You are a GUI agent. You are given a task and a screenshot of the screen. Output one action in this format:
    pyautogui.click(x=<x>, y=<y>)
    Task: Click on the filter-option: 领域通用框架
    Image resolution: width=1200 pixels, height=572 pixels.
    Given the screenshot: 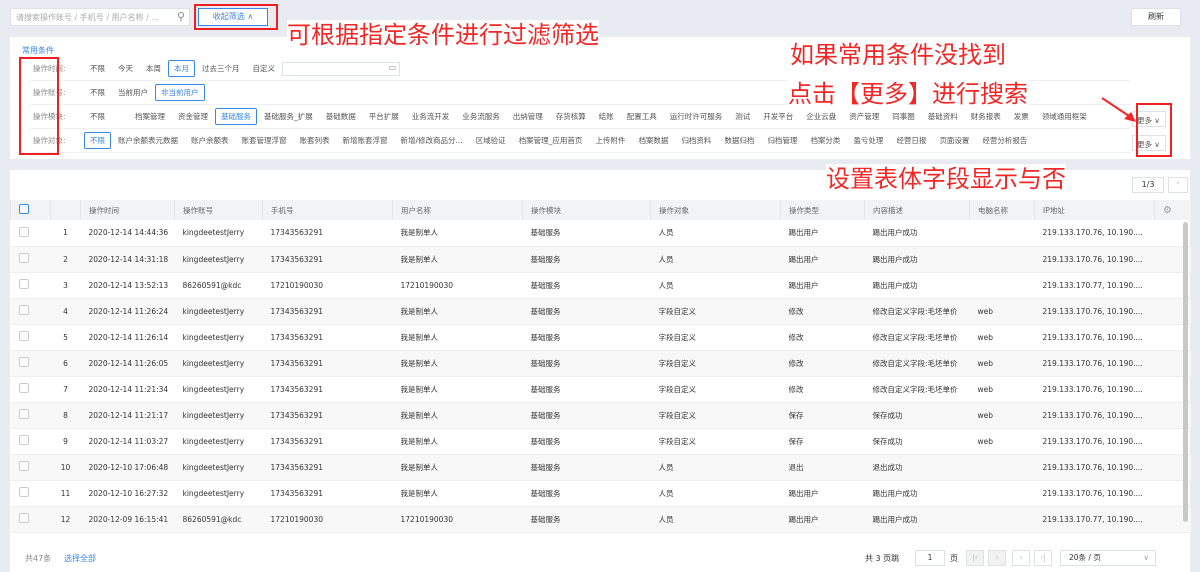 What is the action you would take?
    pyautogui.click(x=1064, y=116)
    